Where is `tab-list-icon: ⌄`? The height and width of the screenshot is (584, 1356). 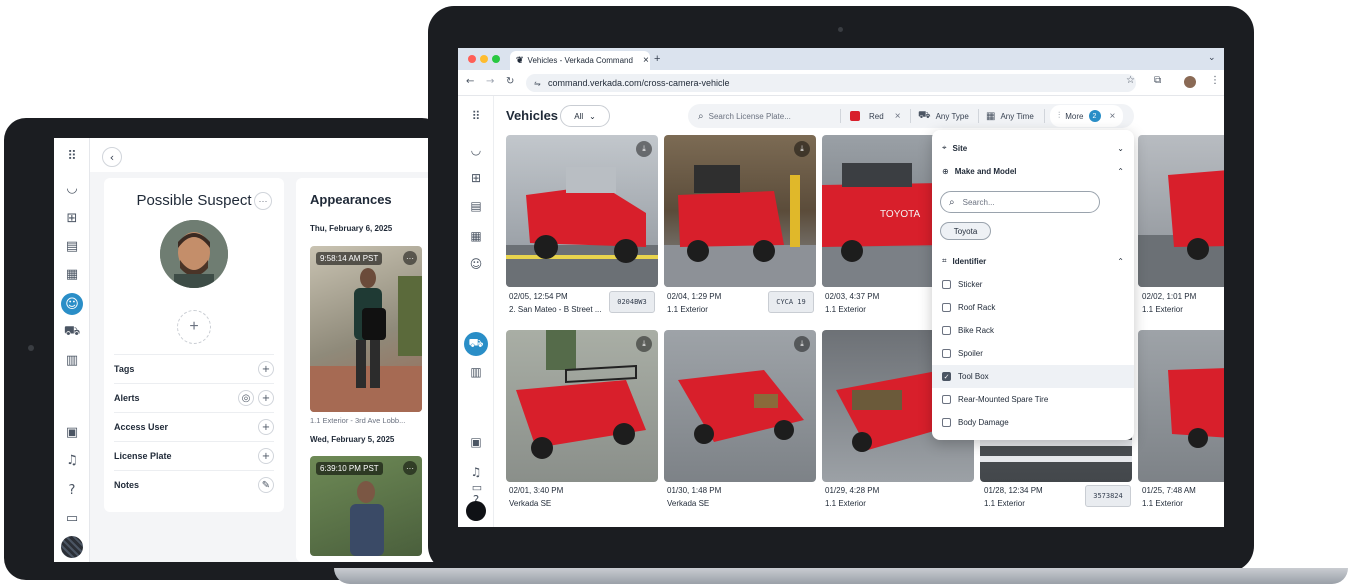
tab-list-icon: ⌄ is located at coordinates (1212, 58).